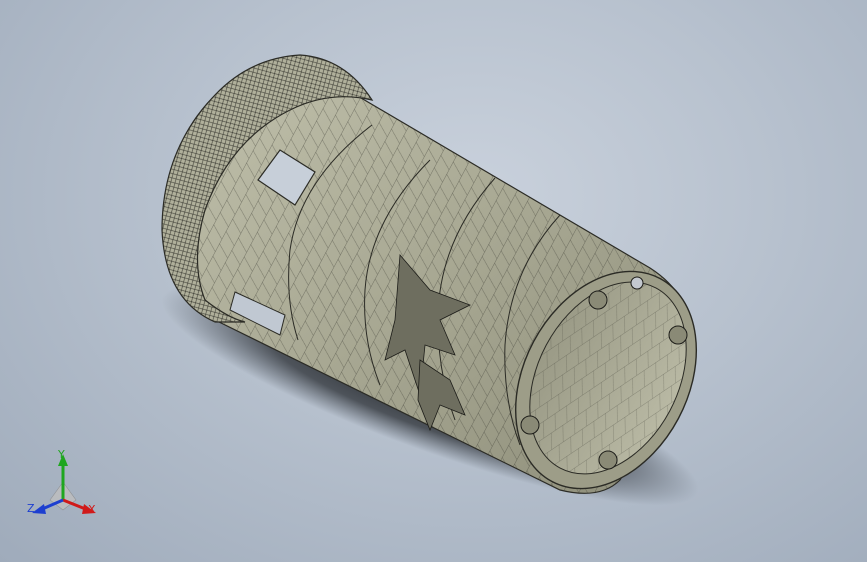  Describe the element at coordinates (92, 509) in the screenshot. I see `triad-x-label: X` at that location.